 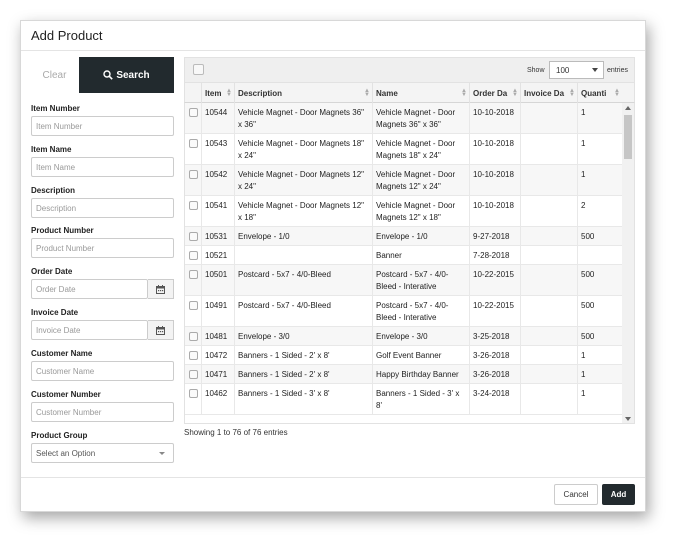 I want to click on description-input: Description, so click(x=102, y=208).